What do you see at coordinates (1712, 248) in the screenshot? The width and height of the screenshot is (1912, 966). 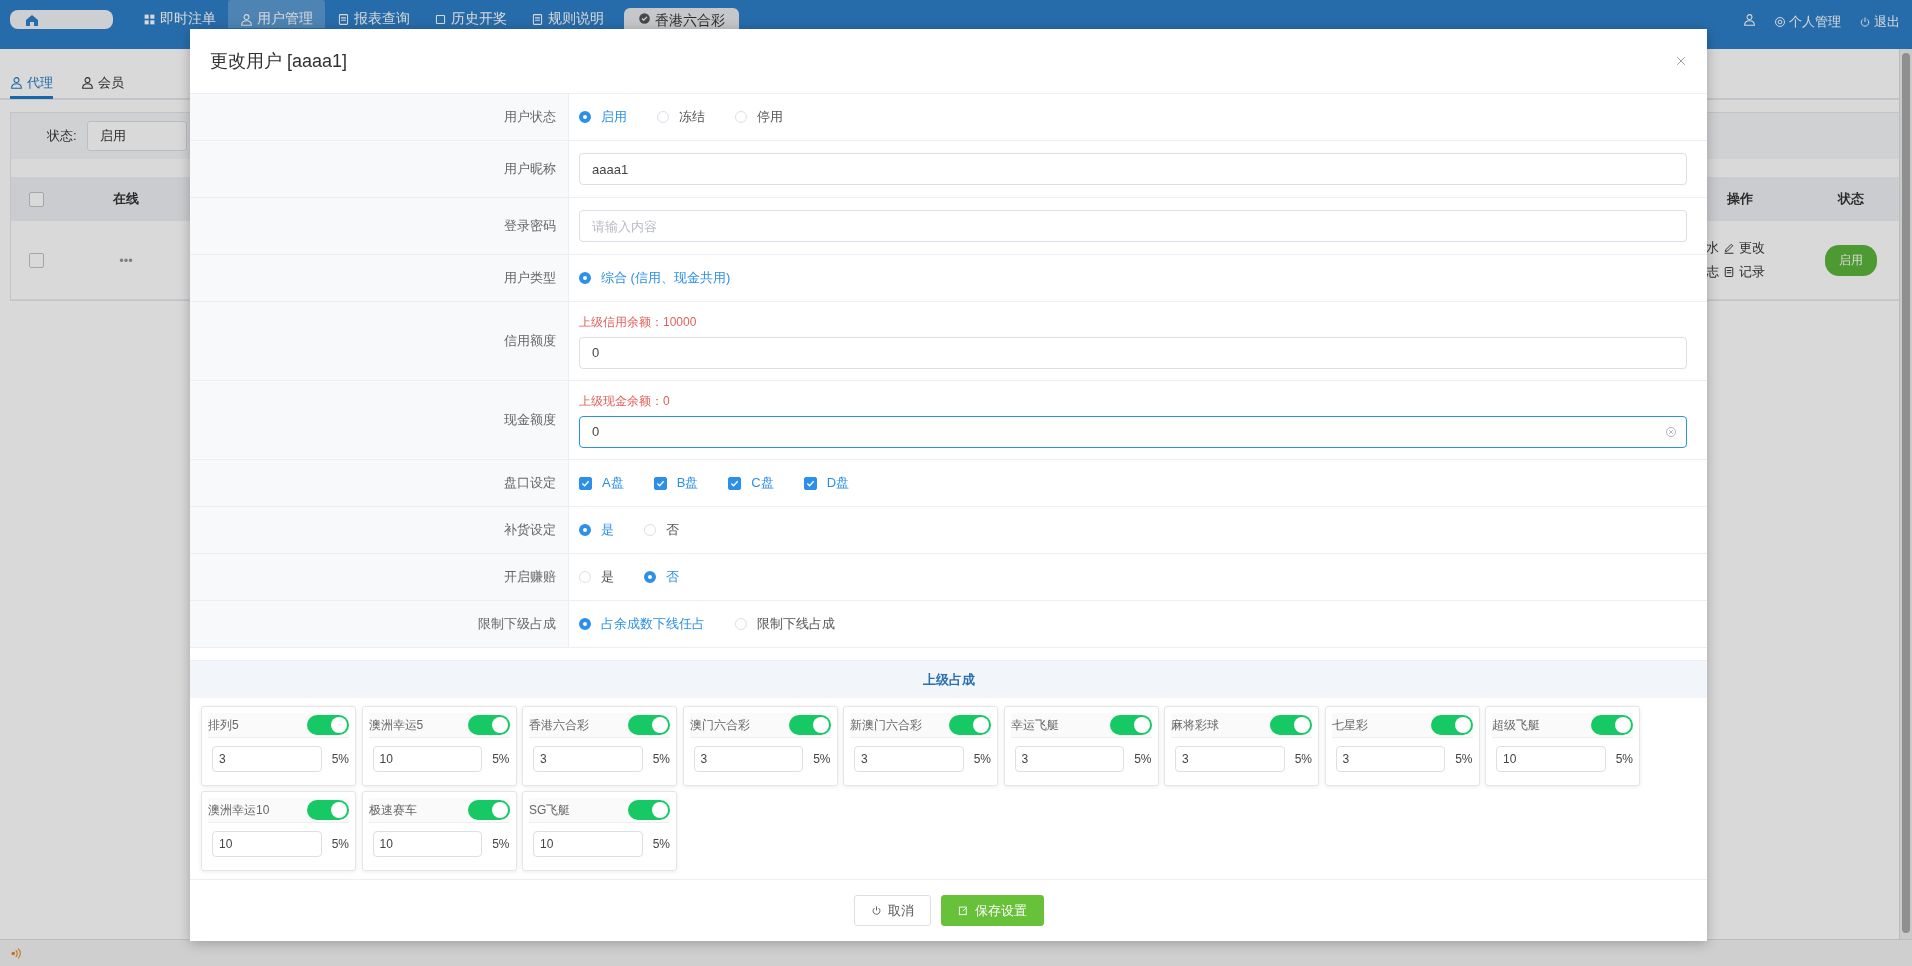 I see `action-link: 水` at bounding box center [1712, 248].